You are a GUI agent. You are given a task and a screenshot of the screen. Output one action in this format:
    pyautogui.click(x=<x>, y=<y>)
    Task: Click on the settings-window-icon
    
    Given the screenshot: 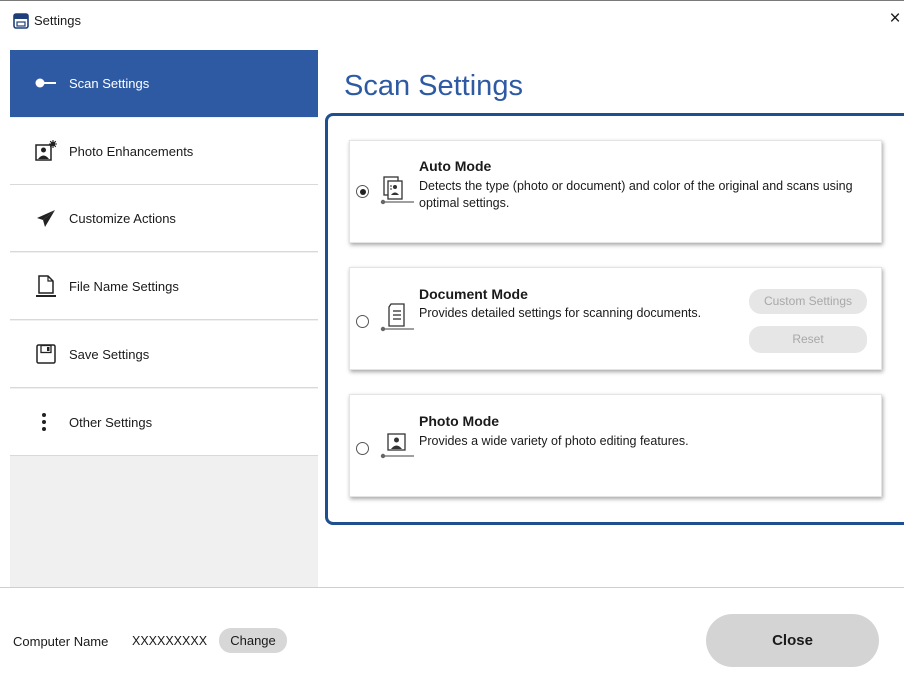 What is the action you would take?
    pyautogui.click(x=21, y=21)
    